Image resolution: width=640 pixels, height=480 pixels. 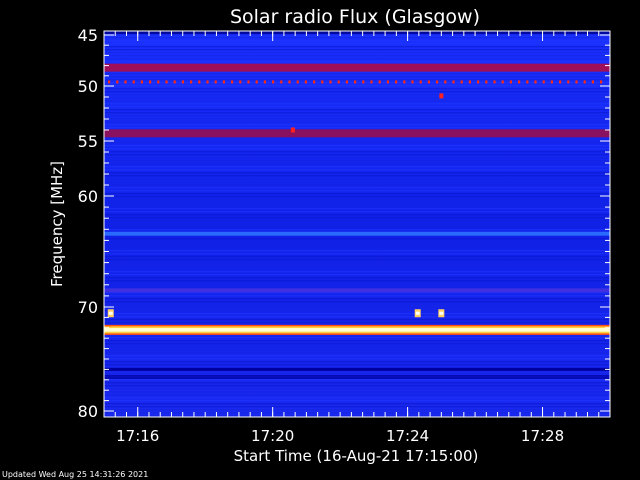 I want to click on footer-updated: Updated Wed Aug 25 14:31:26 2021, so click(x=75, y=474).